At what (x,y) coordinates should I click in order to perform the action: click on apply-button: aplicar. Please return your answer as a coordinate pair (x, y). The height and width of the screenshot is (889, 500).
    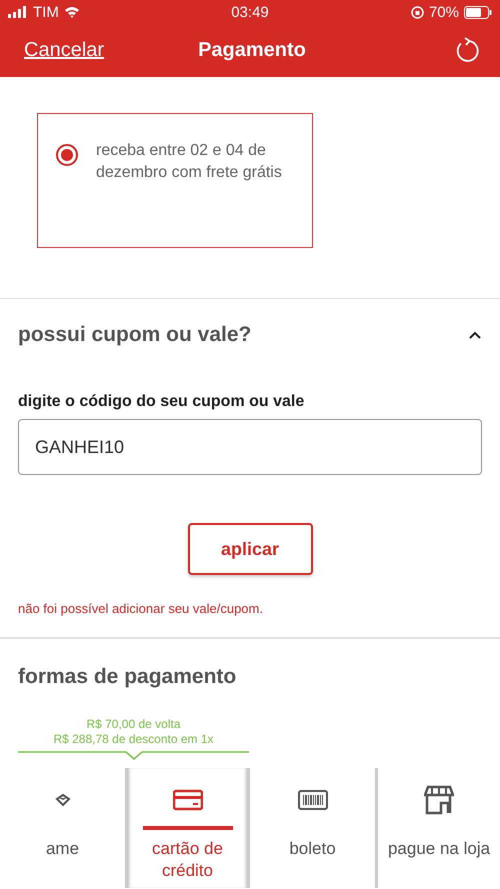
    Looking at the image, I should click on (250, 549).